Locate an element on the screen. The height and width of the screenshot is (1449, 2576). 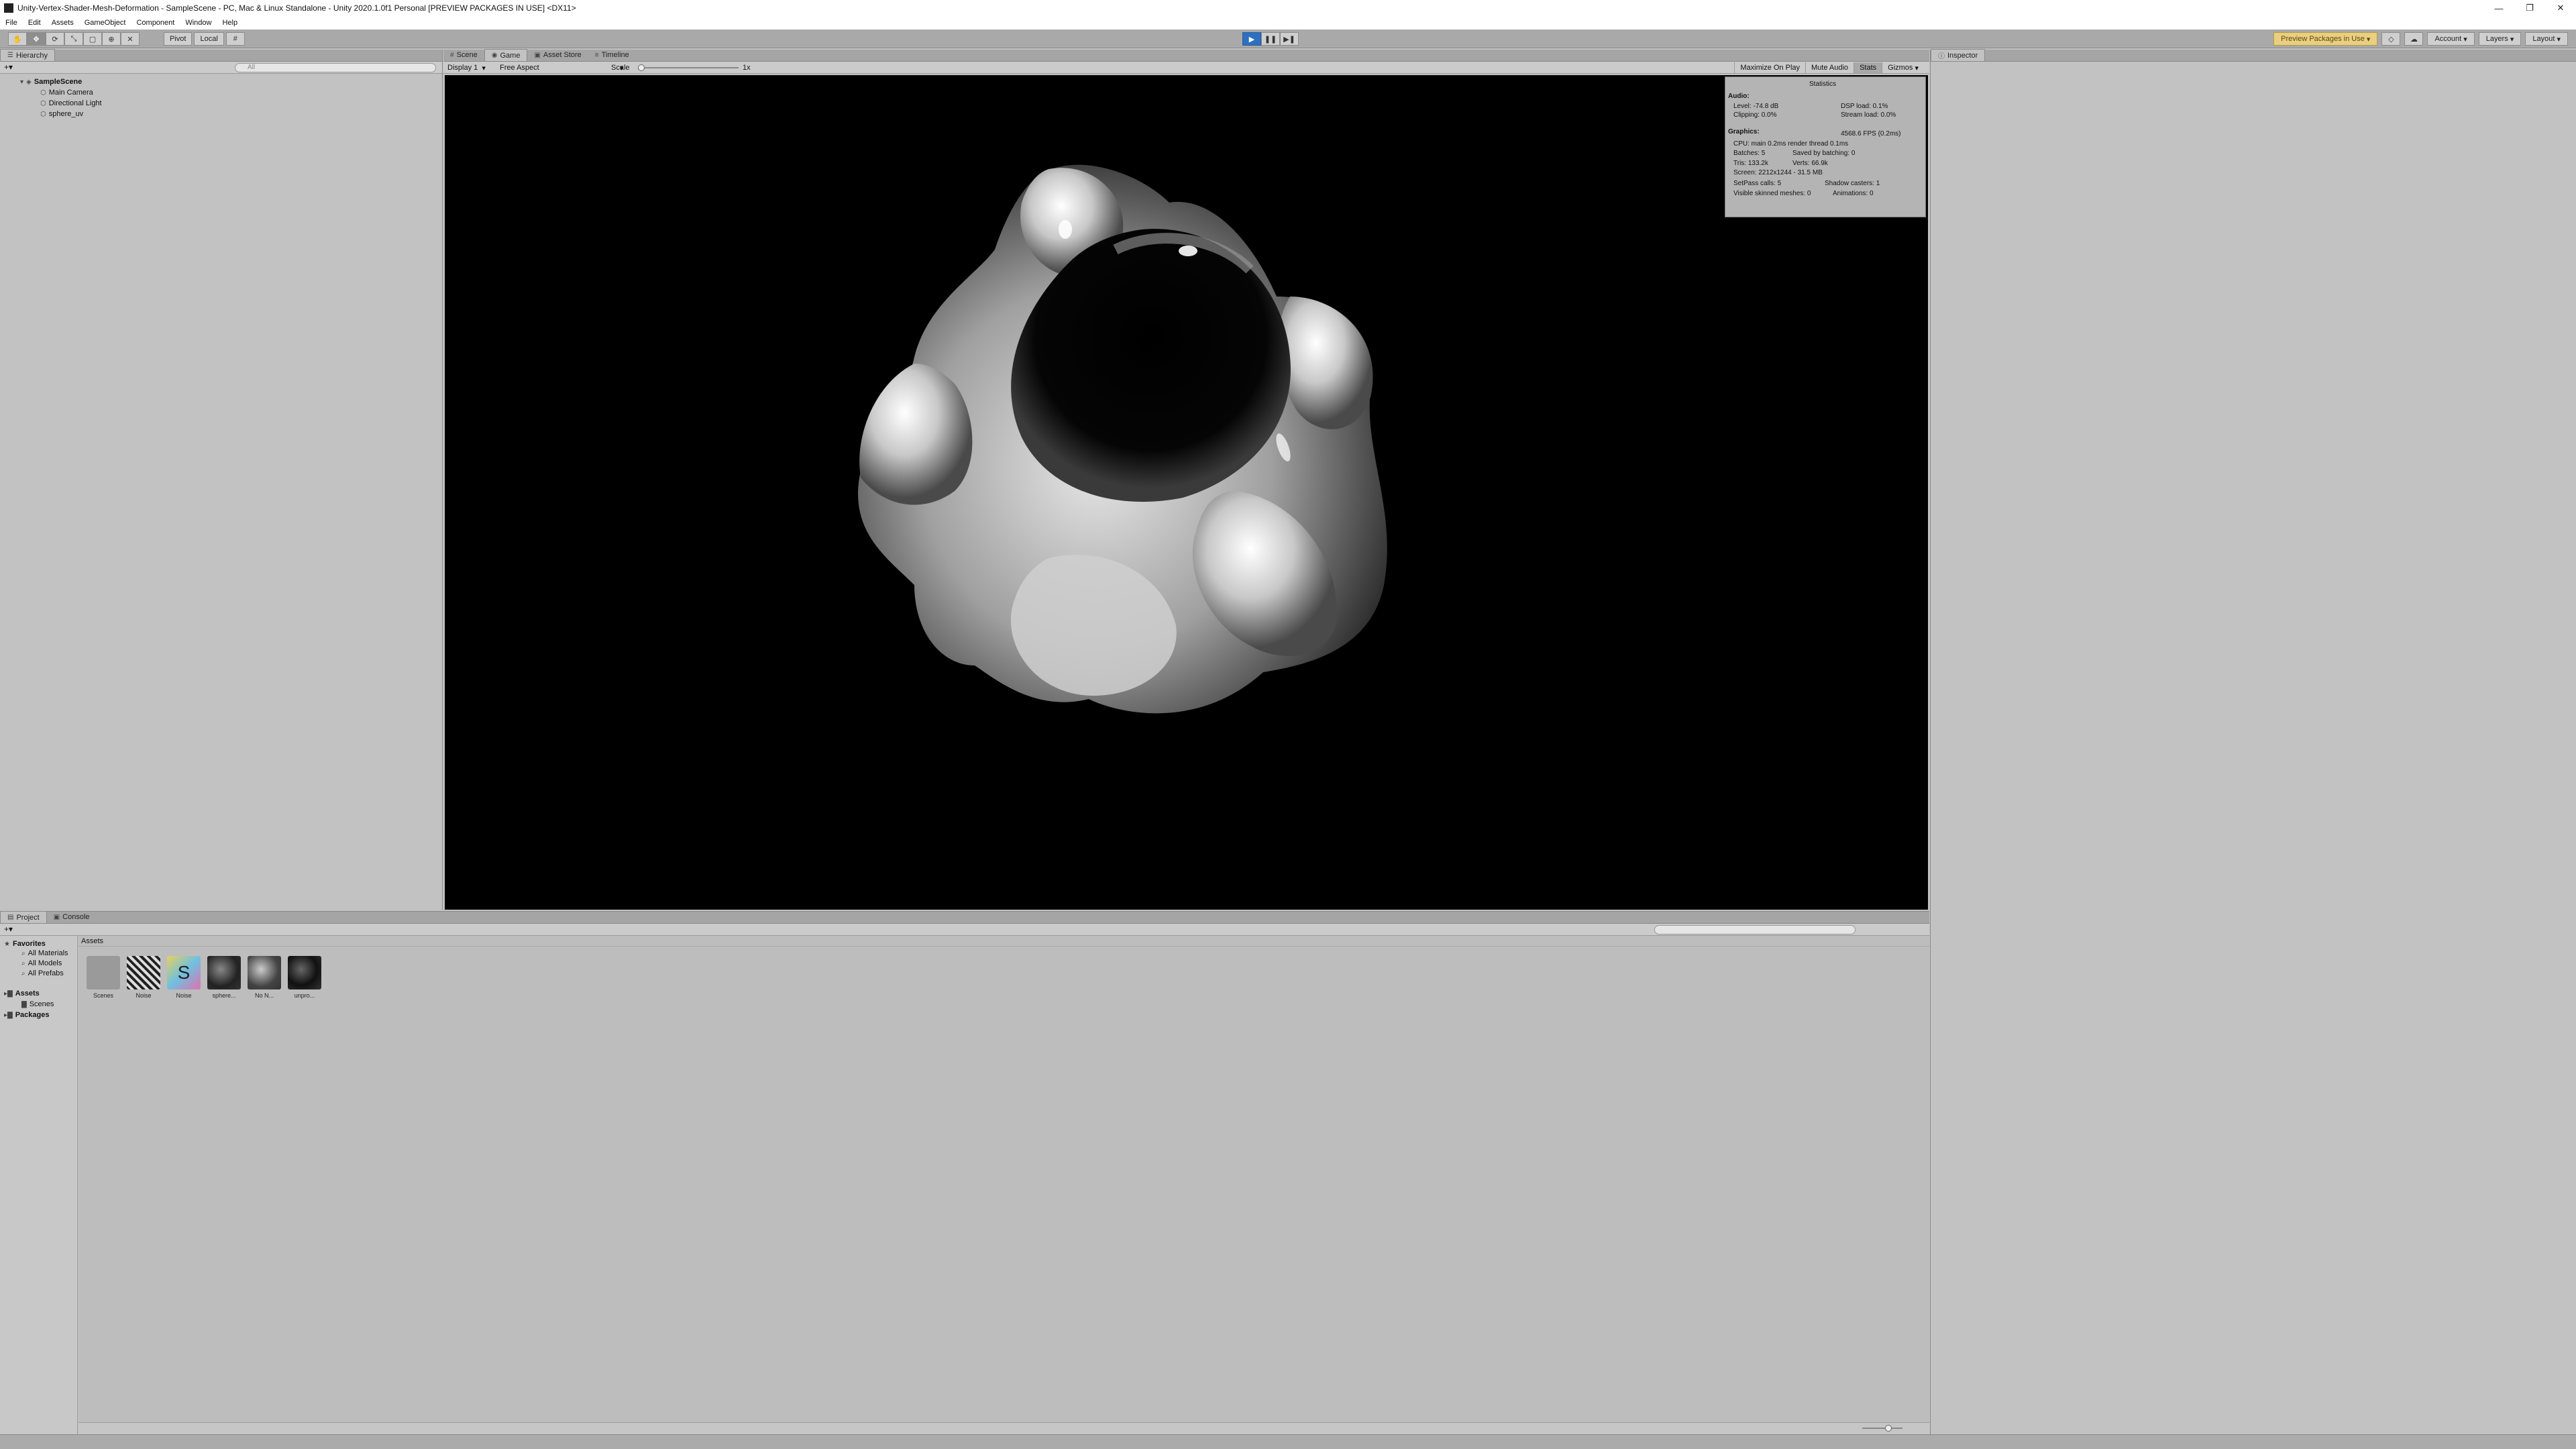
minimize-button: — is located at coordinates (2498, 8).